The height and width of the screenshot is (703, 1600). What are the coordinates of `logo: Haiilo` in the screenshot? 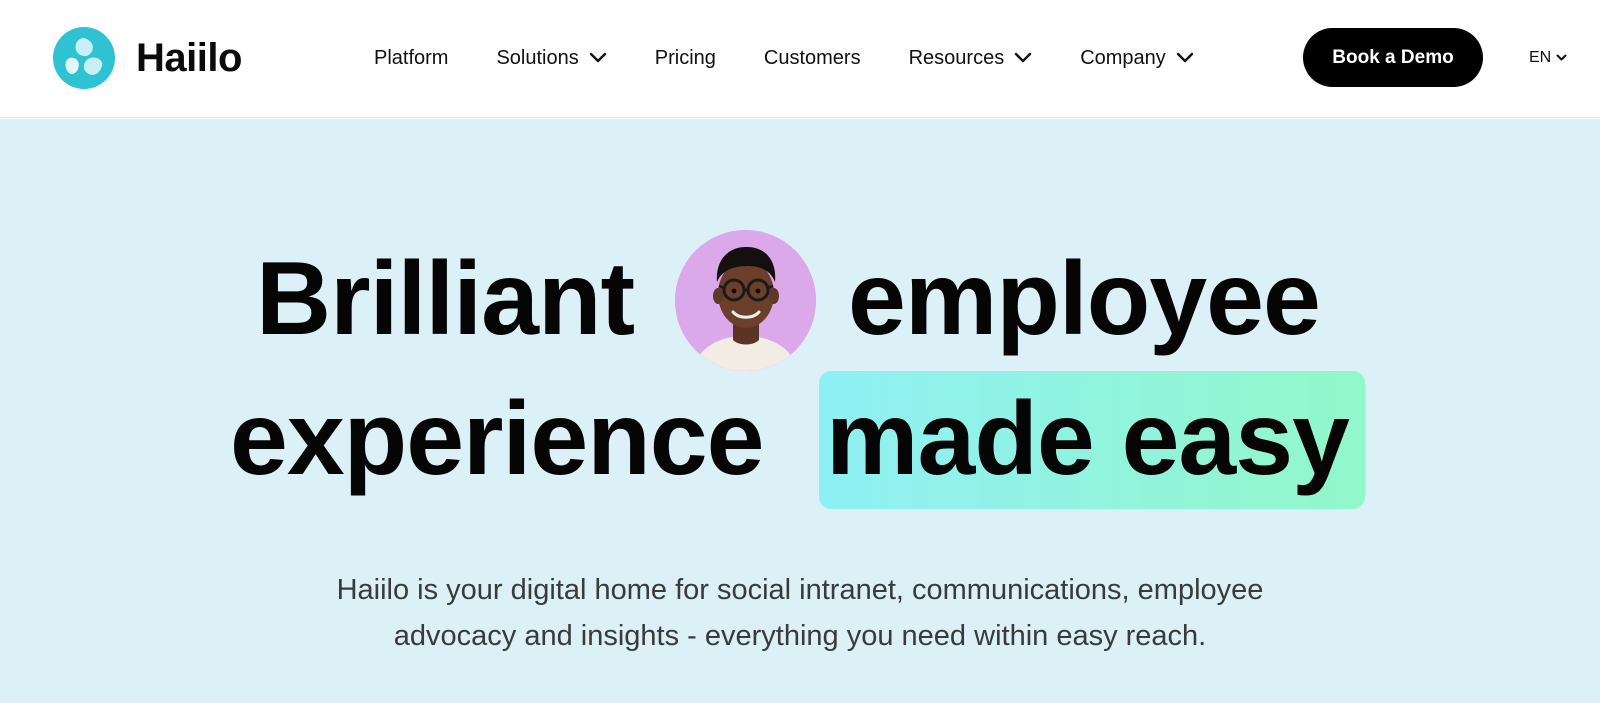 It's located at (147, 58).